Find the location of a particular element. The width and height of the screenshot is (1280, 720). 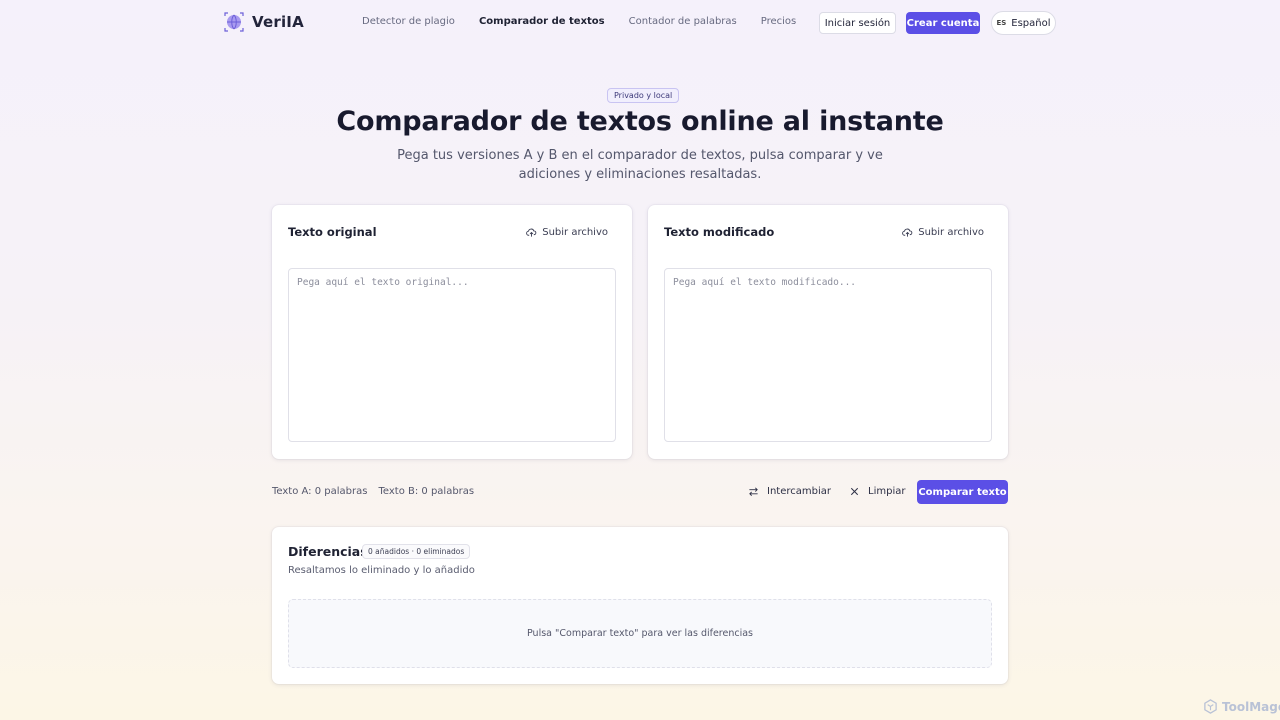

language-label: Español is located at coordinates (1031, 23).